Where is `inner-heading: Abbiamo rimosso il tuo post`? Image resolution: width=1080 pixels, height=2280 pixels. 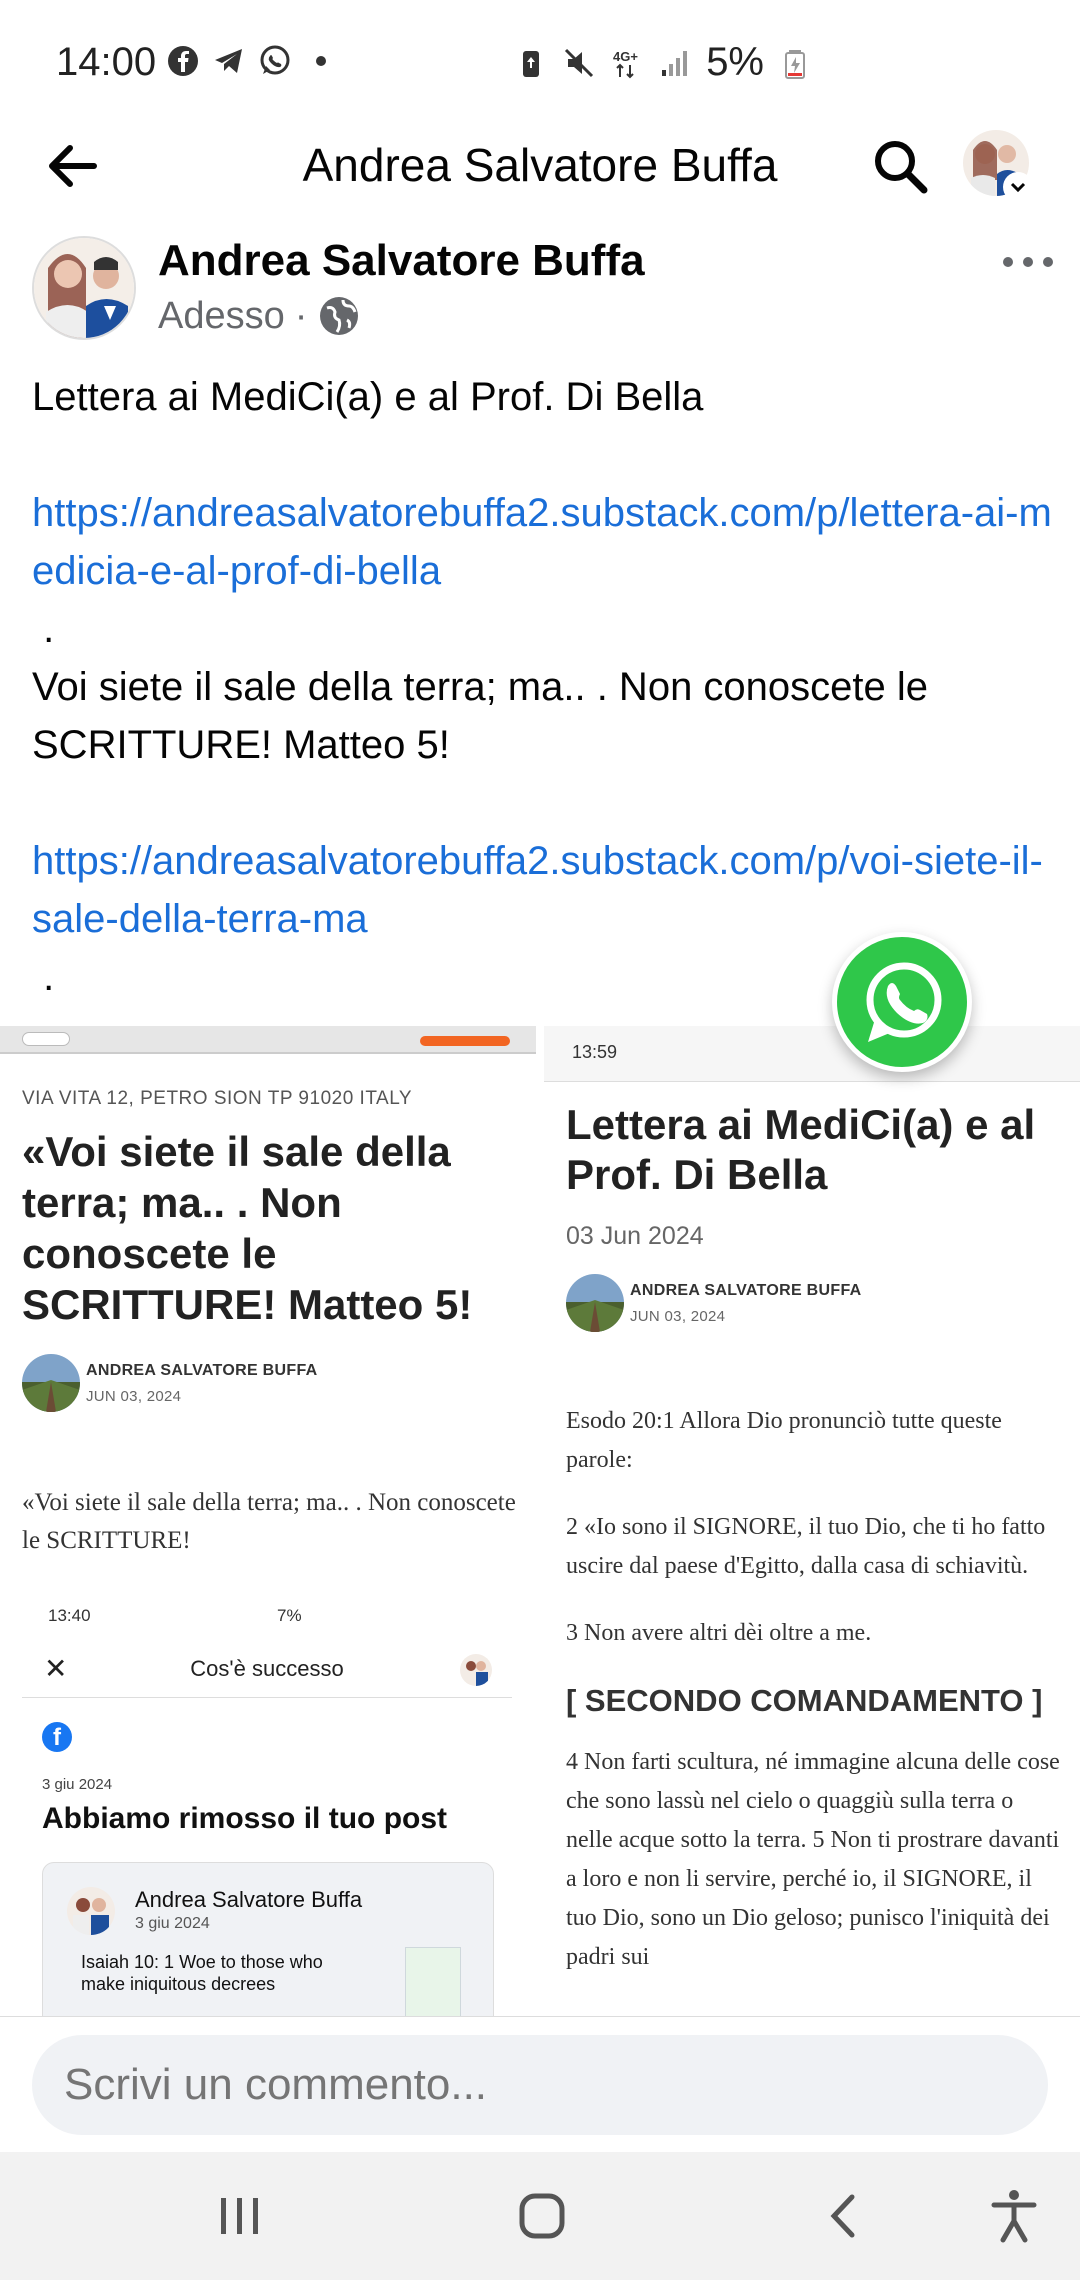 inner-heading: Abbiamo rimosso il tuo post is located at coordinates (245, 1818).